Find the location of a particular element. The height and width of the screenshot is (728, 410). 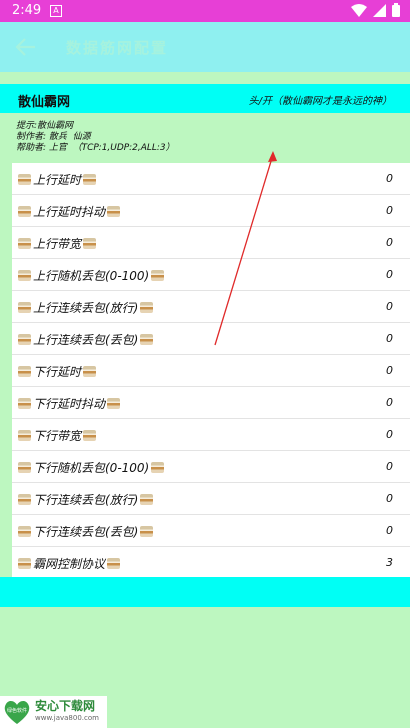

header-row: 散仙霸网 头/开（散仙霸网才是永远的神） is located at coordinates (205, 98).